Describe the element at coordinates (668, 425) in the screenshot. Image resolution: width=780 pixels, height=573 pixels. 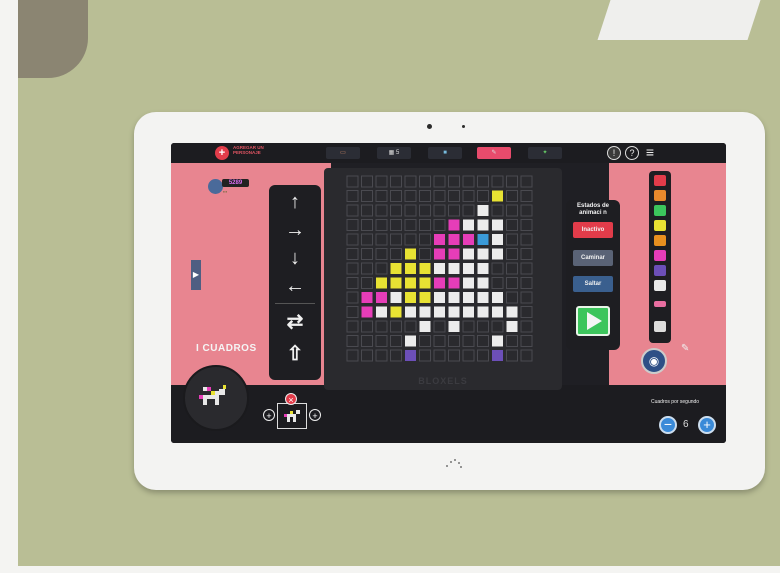
I see `fps-decrease-button: −` at that location.